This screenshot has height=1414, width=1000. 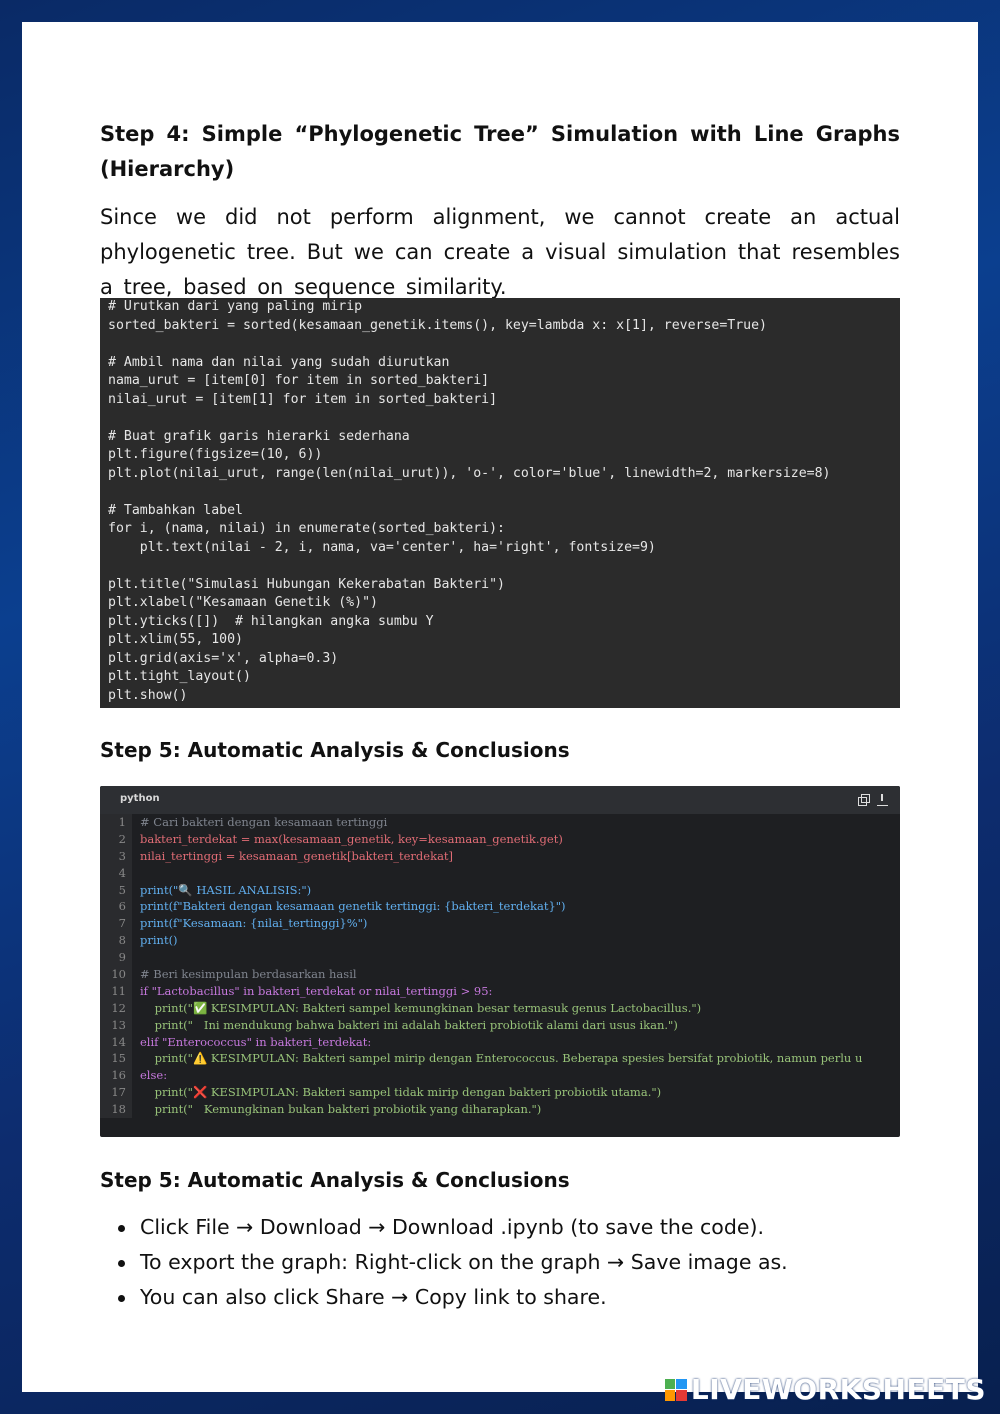 What do you see at coordinates (122, 906) in the screenshot?
I see `line-number: 6` at bounding box center [122, 906].